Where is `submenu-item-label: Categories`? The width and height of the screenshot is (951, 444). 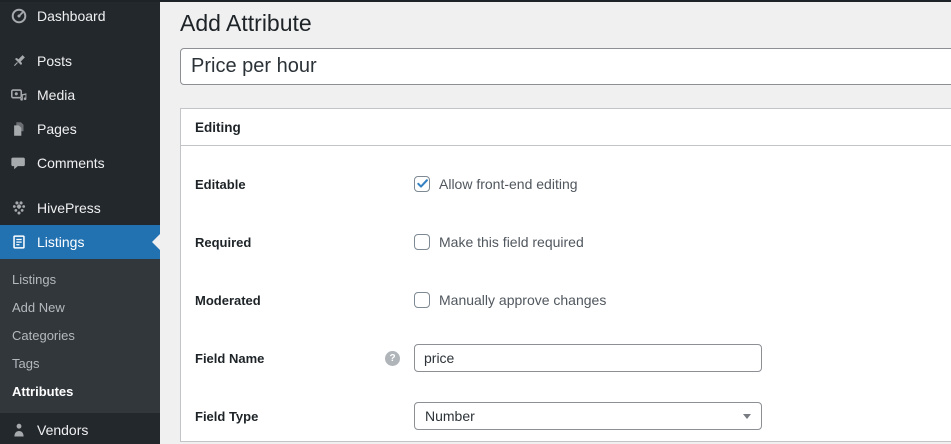
submenu-item-label: Categories is located at coordinates (43, 335).